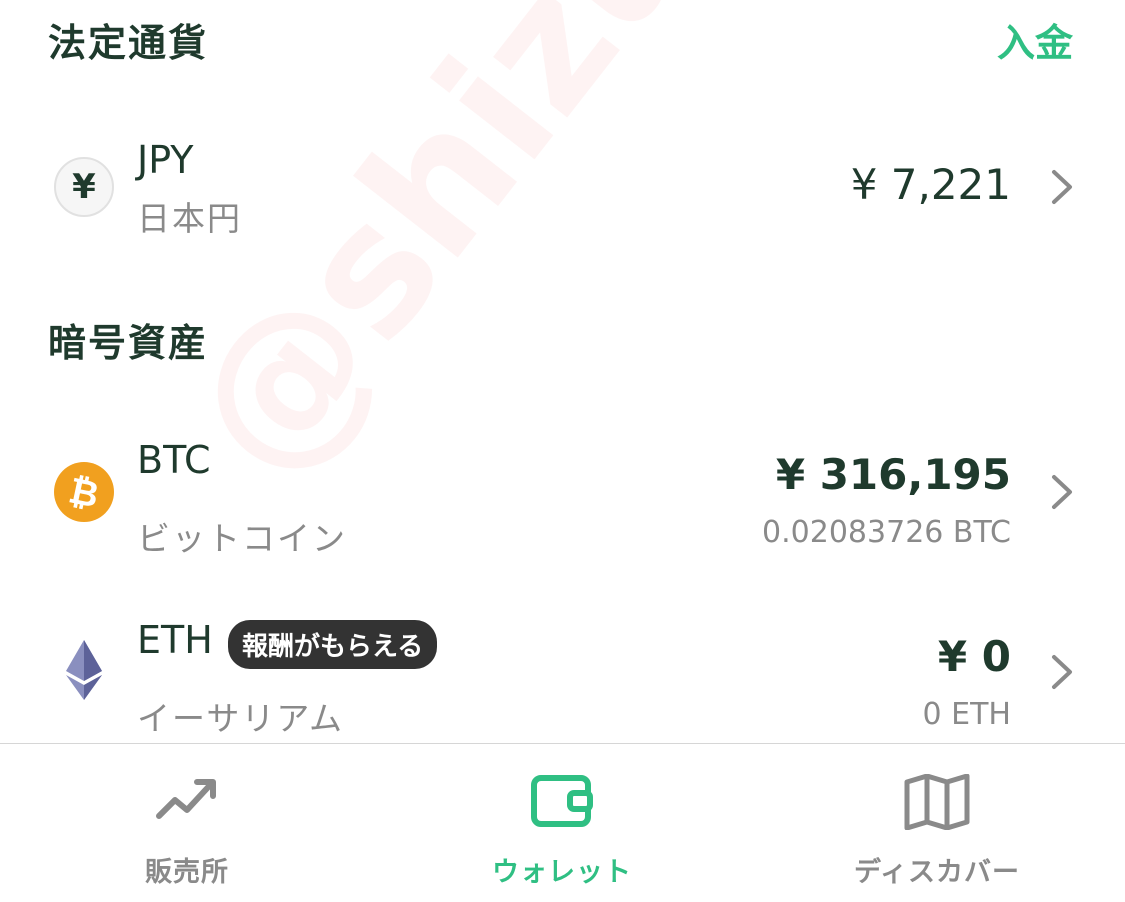 The width and height of the screenshot is (1125, 902). Describe the element at coordinates (242, 538) in the screenshot. I see `asset-name: ビットコイン` at that location.